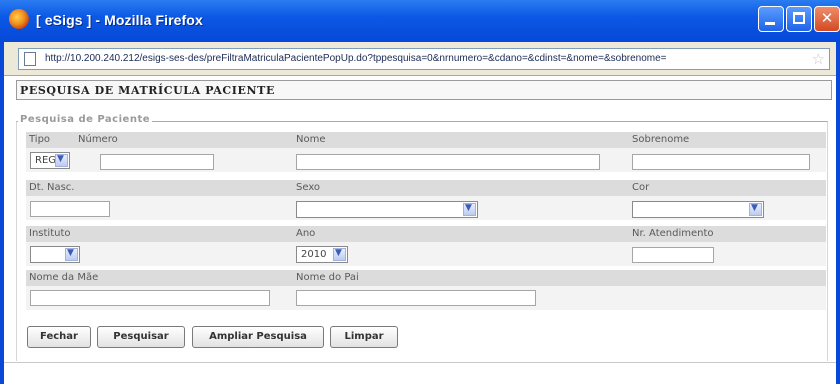  Describe the element at coordinates (673, 233) in the screenshot. I see `atendimento-label: Nr. Atendimento` at that location.